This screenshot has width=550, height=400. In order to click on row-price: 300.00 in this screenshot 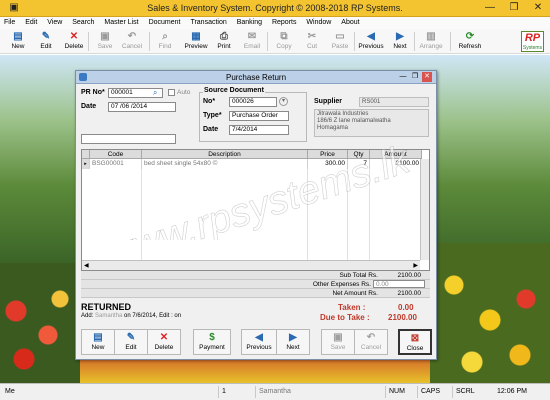, I will do `click(328, 164)`.